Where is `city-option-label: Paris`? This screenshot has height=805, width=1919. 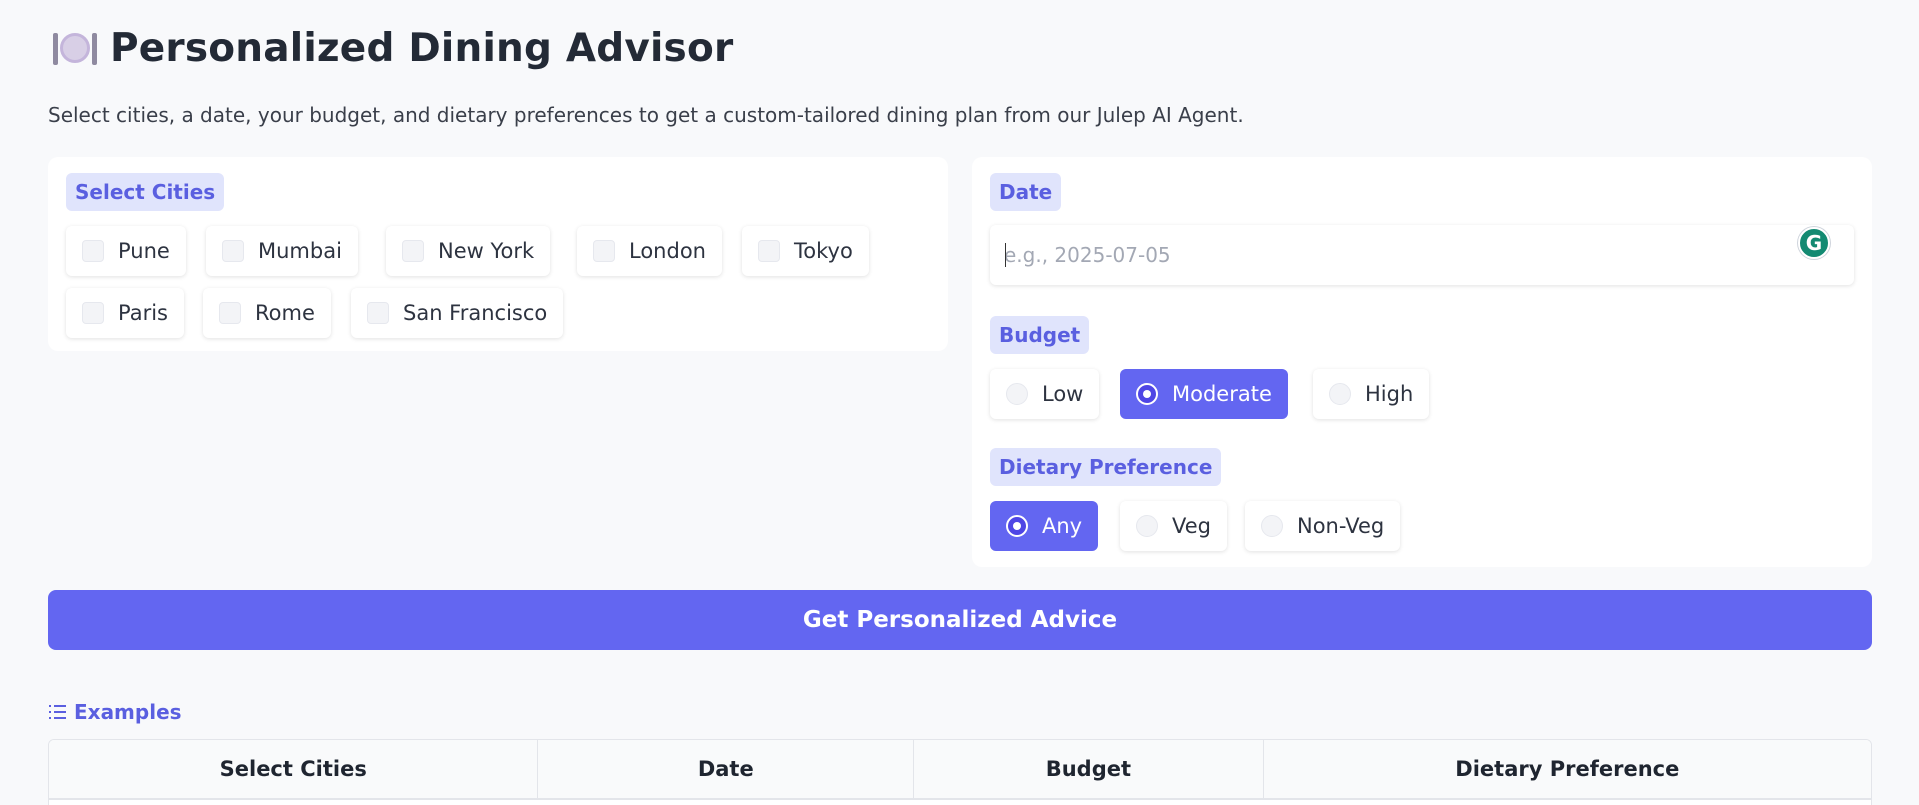 city-option-label: Paris is located at coordinates (143, 313).